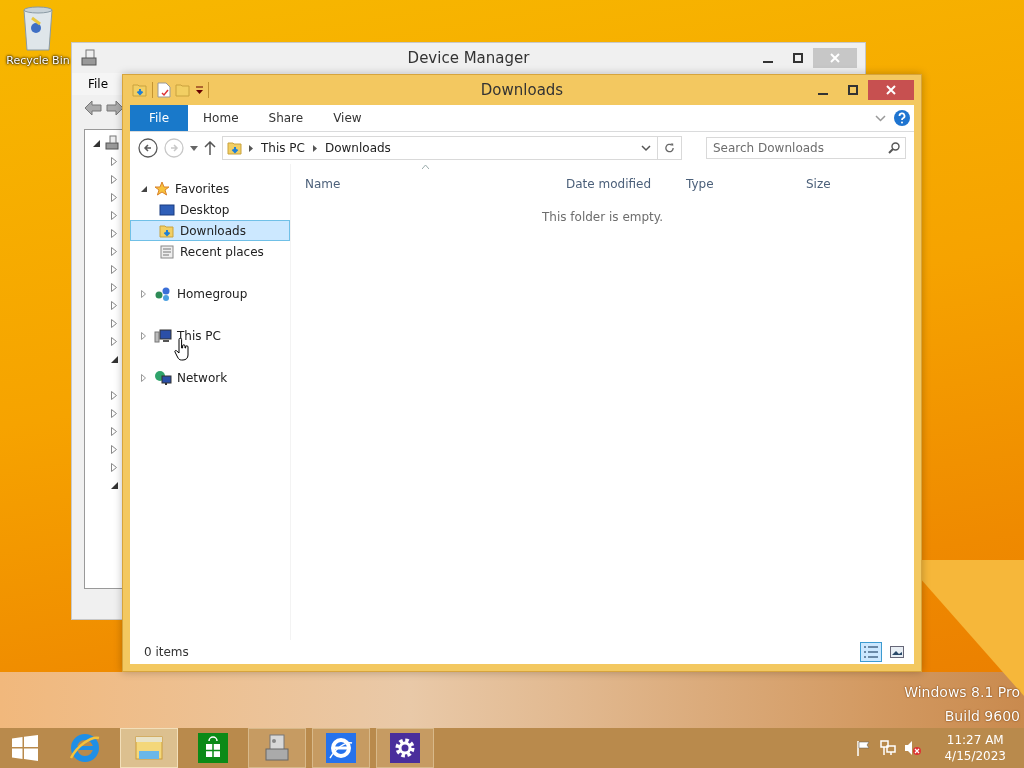 This screenshot has width=1024, height=768. Describe the element at coordinates (806, 148) in the screenshot. I see `search-field: Search Downloads` at that location.